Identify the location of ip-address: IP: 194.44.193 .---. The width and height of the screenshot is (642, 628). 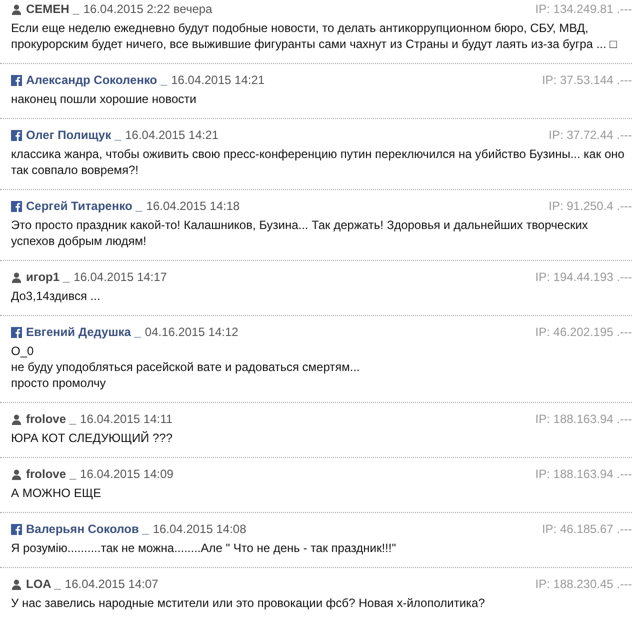
(583, 277).